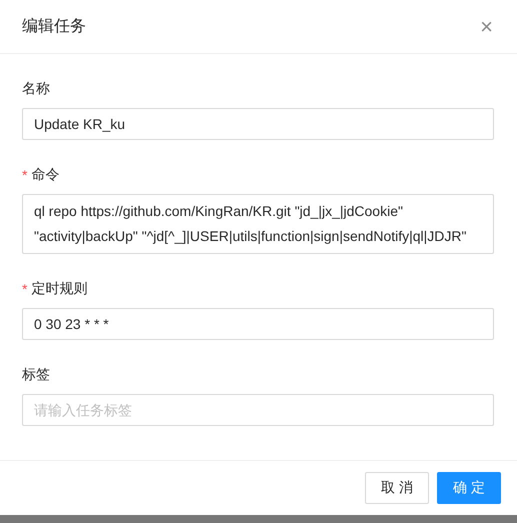  What do you see at coordinates (36, 89) in the screenshot?
I see `field-label: 名称` at bounding box center [36, 89].